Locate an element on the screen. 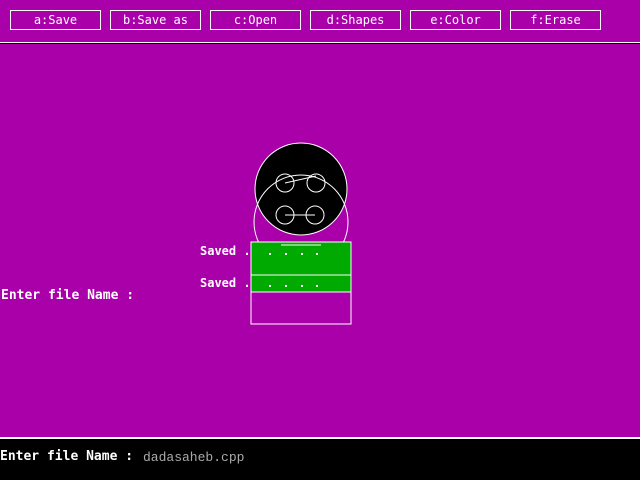 This screenshot has width=640, height=480. shapes-button: d:Shapes is located at coordinates (355, 20).